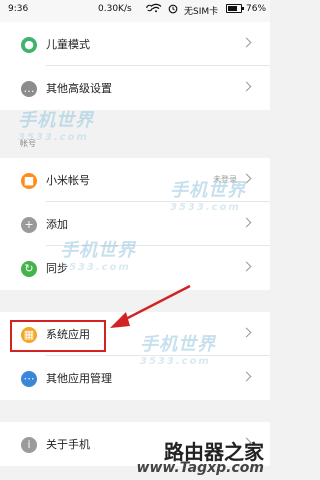 The width and height of the screenshot is (320, 480). I want to click on status-bar: 9:36 0.30K/s 无SIM卡 76%, so click(135, 9).